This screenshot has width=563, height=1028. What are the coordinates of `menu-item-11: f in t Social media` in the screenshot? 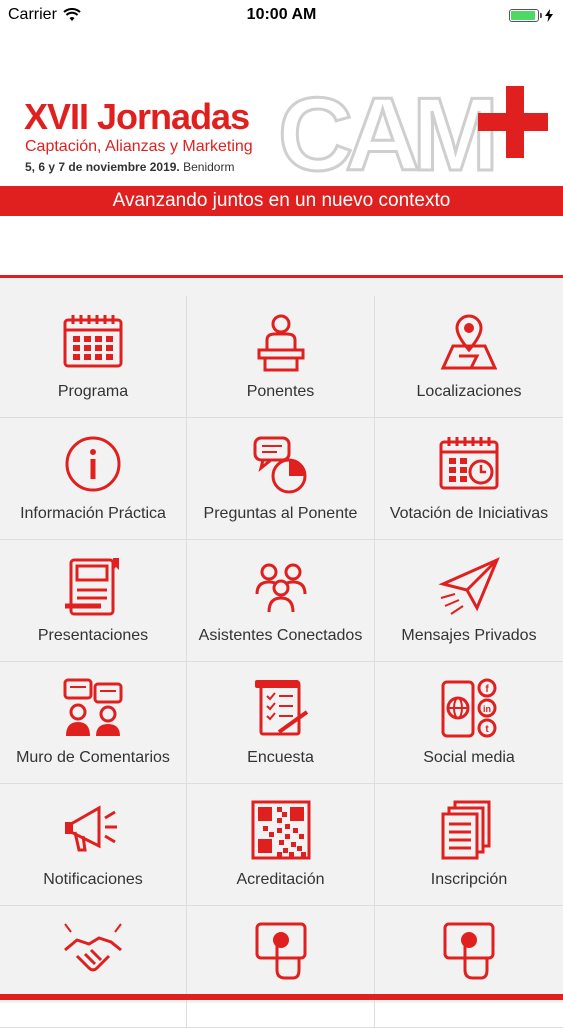 It's located at (469, 723).